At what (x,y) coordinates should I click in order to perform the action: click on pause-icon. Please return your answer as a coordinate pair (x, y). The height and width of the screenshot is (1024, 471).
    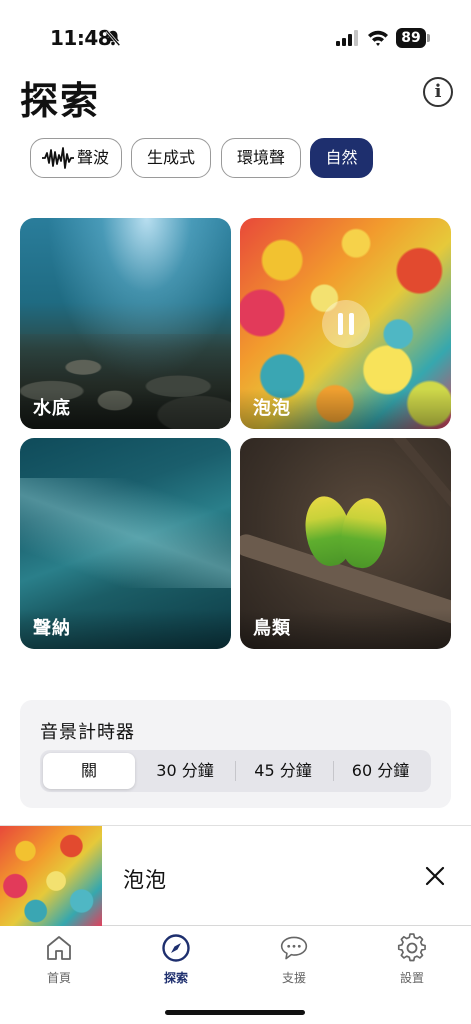
    Looking at the image, I should click on (346, 324).